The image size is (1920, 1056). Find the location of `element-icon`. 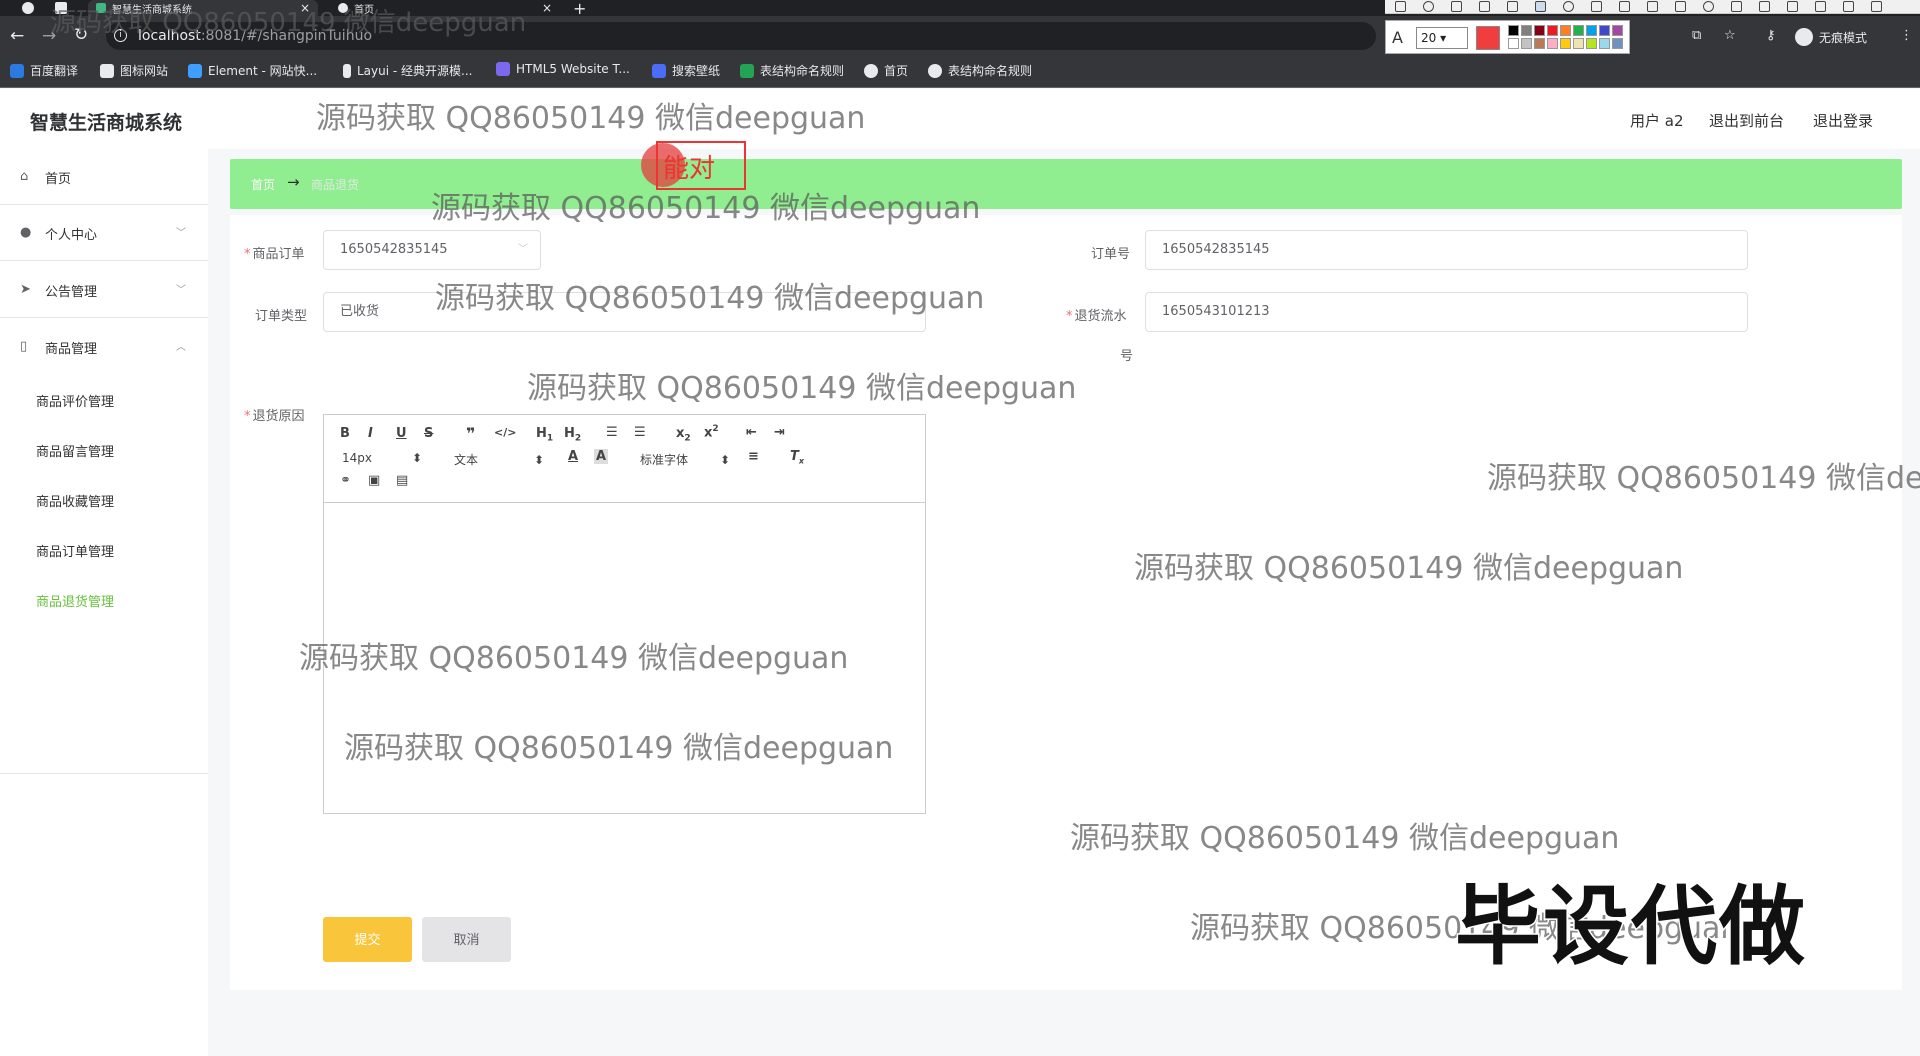

element-icon is located at coordinates (195, 70).